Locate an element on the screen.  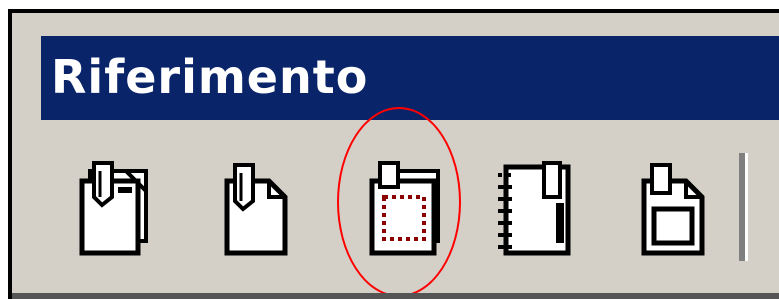
insert-endnote-button is located at coordinates (257, 208).